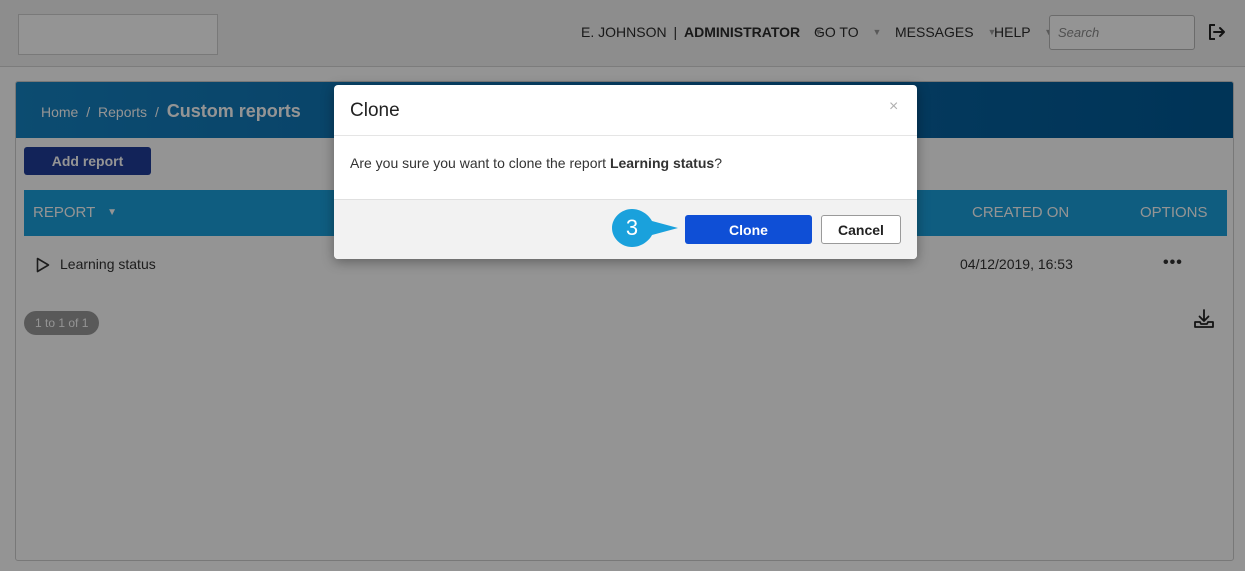 The height and width of the screenshot is (571, 1245). Describe the element at coordinates (893, 107) in the screenshot. I see `close-icon: ×` at that location.